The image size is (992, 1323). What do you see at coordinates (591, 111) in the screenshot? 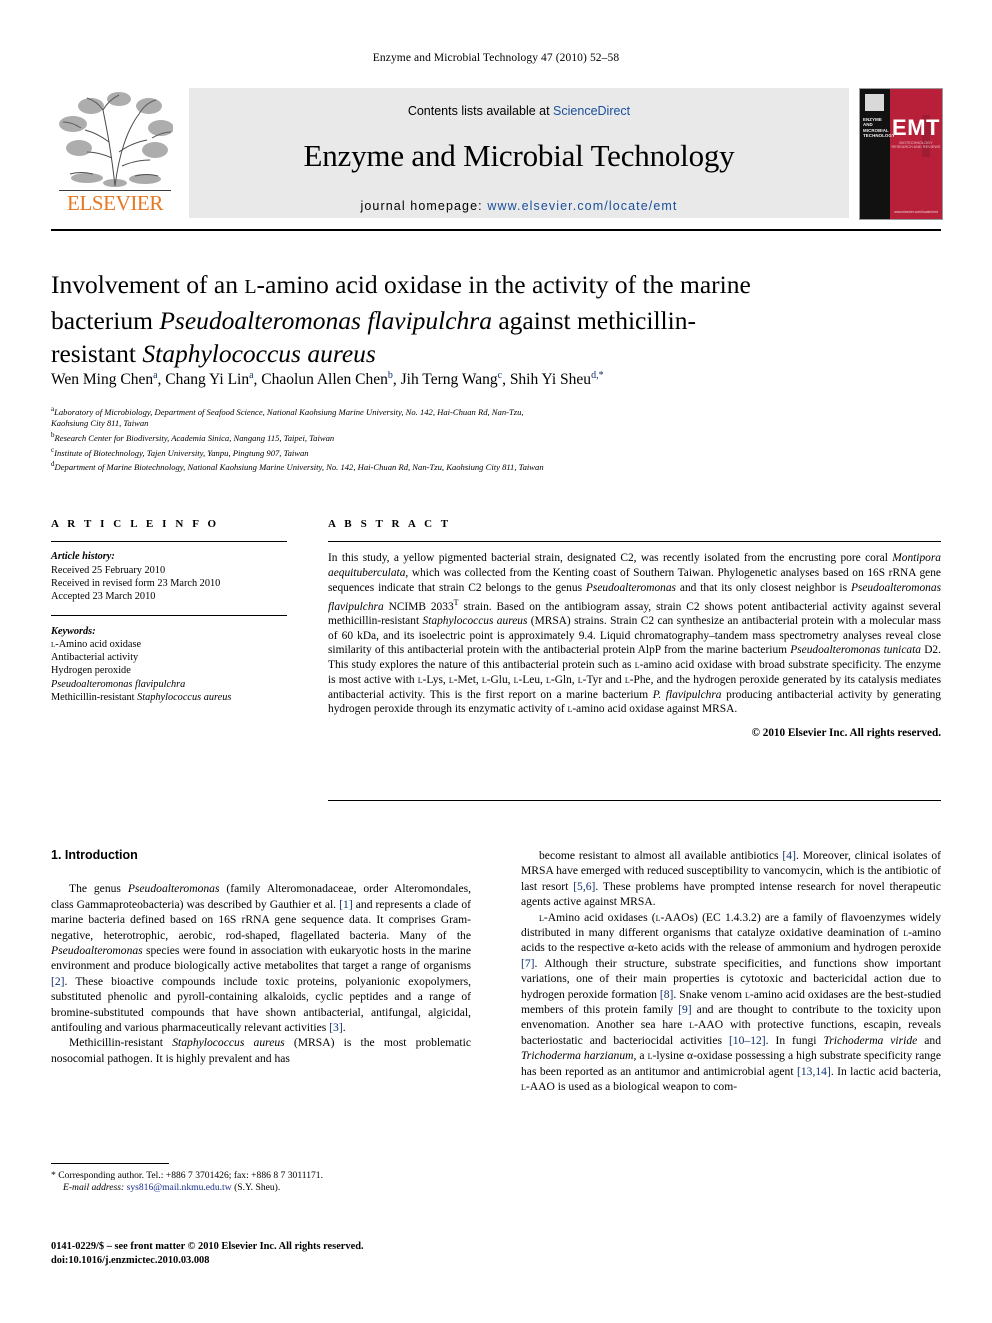
I see `sciencedirect-link: ScienceDirect` at bounding box center [591, 111].